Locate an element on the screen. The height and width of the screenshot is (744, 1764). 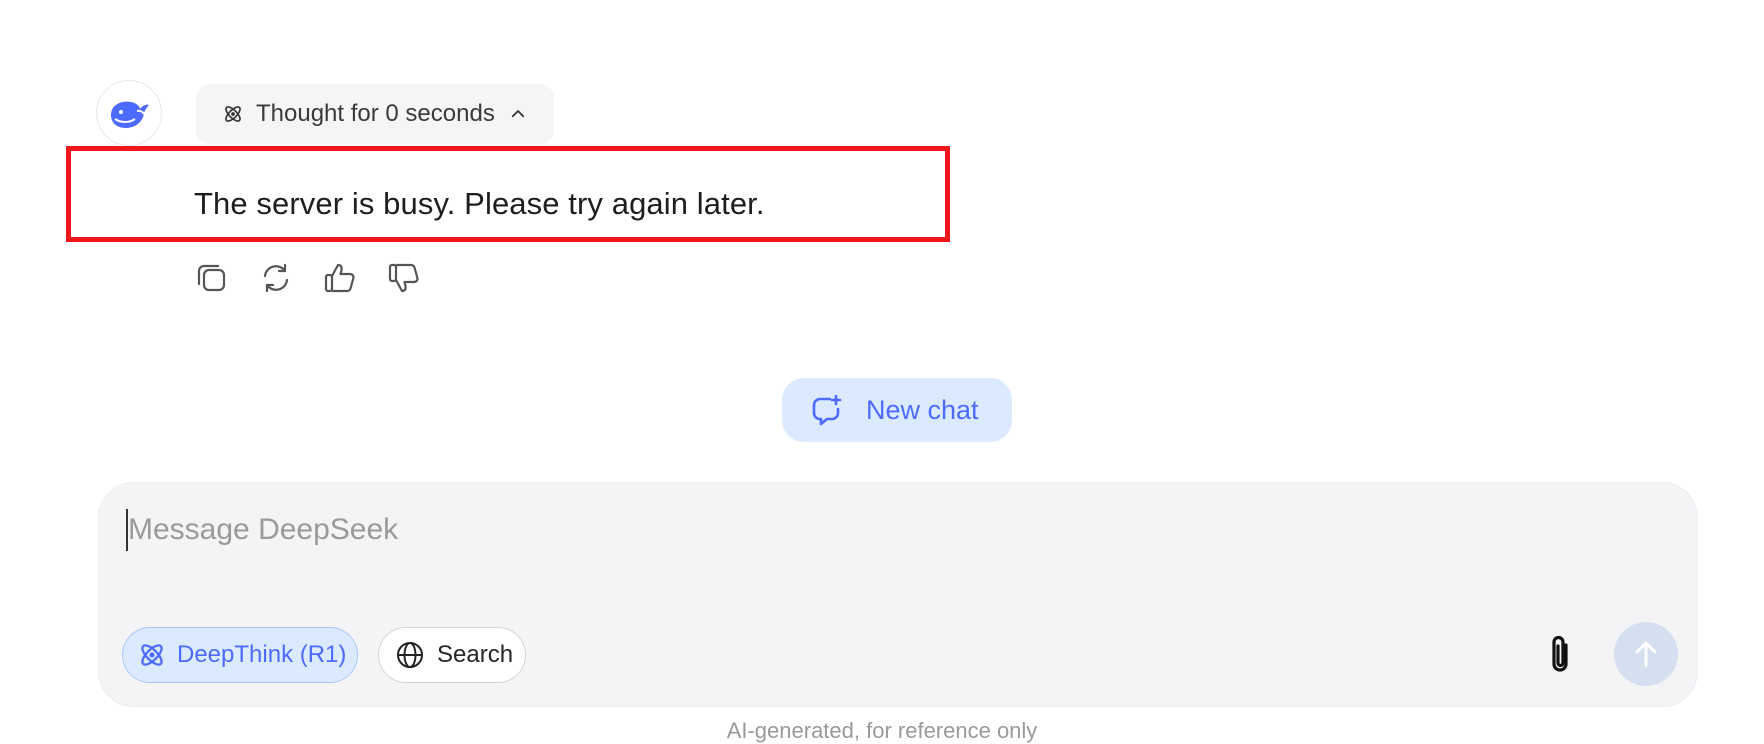
thumbs-up-button is located at coordinates (340, 278).